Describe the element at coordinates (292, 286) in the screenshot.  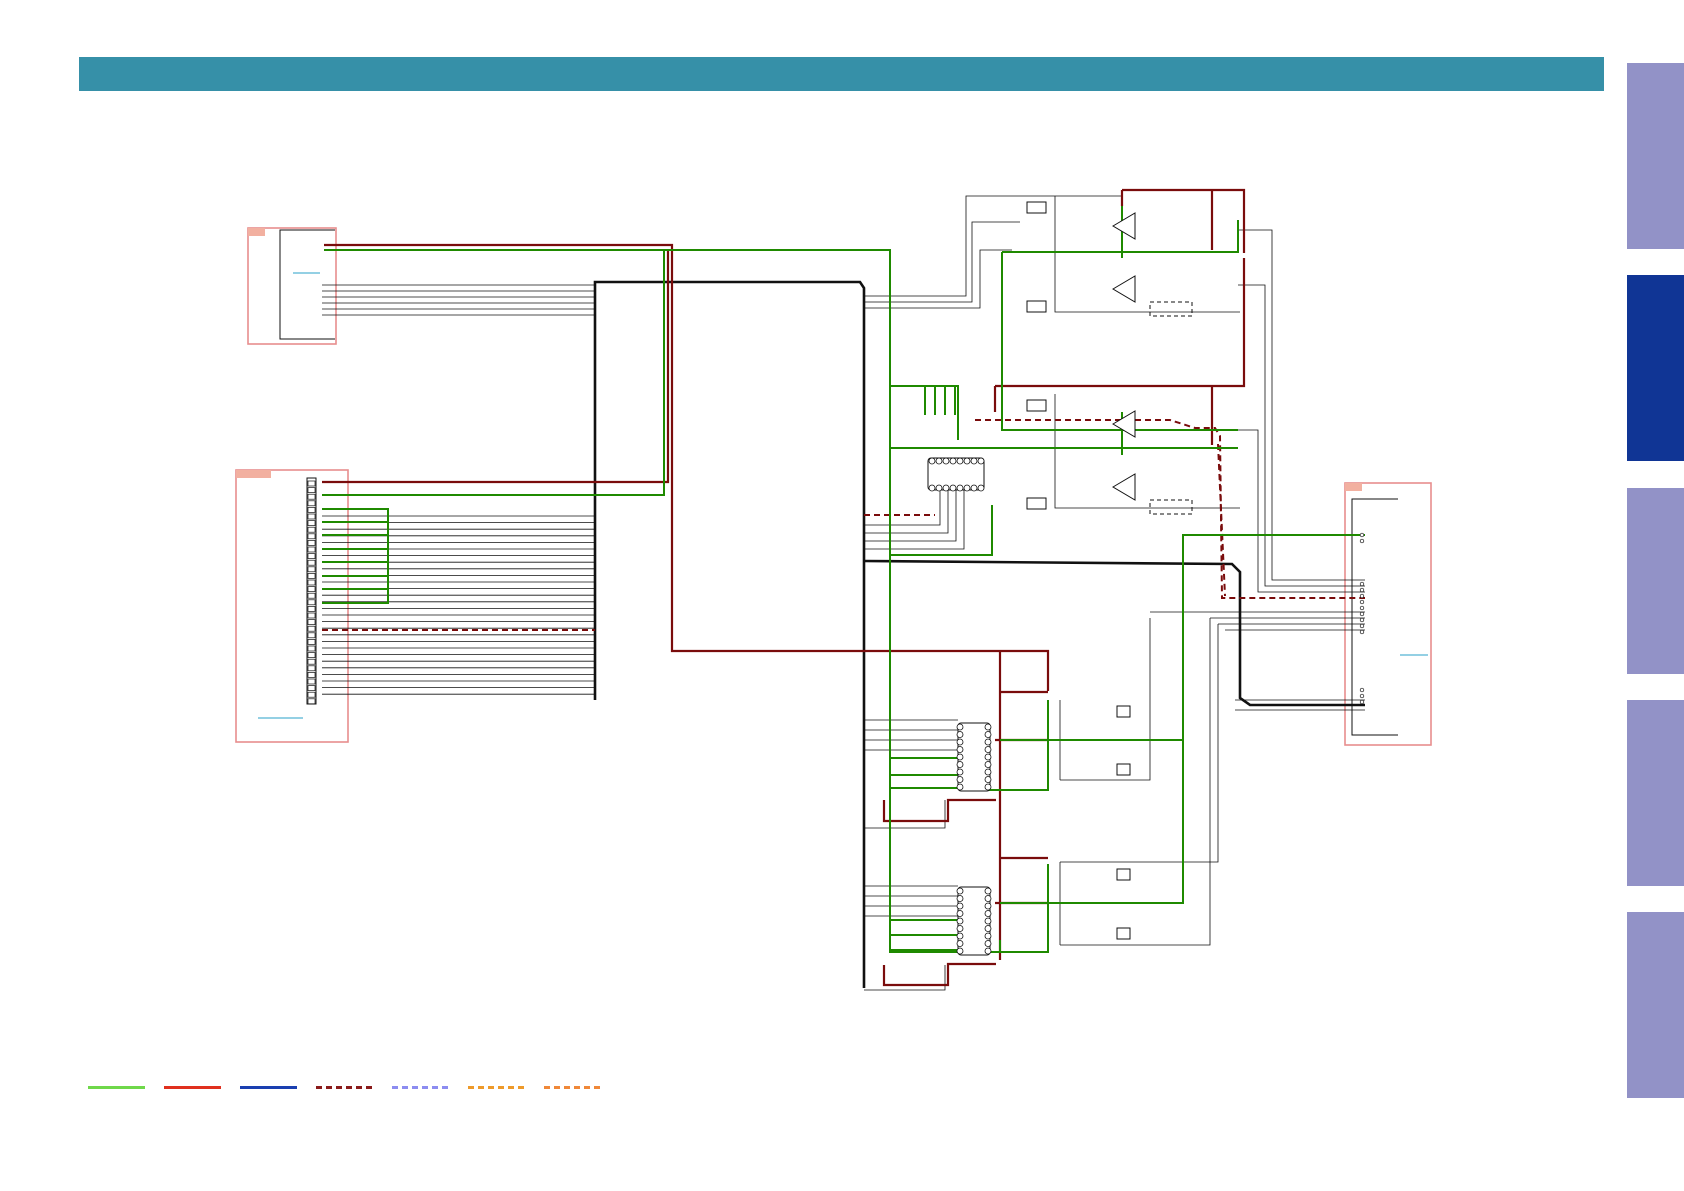
I see `connector-block-top-left` at that location.